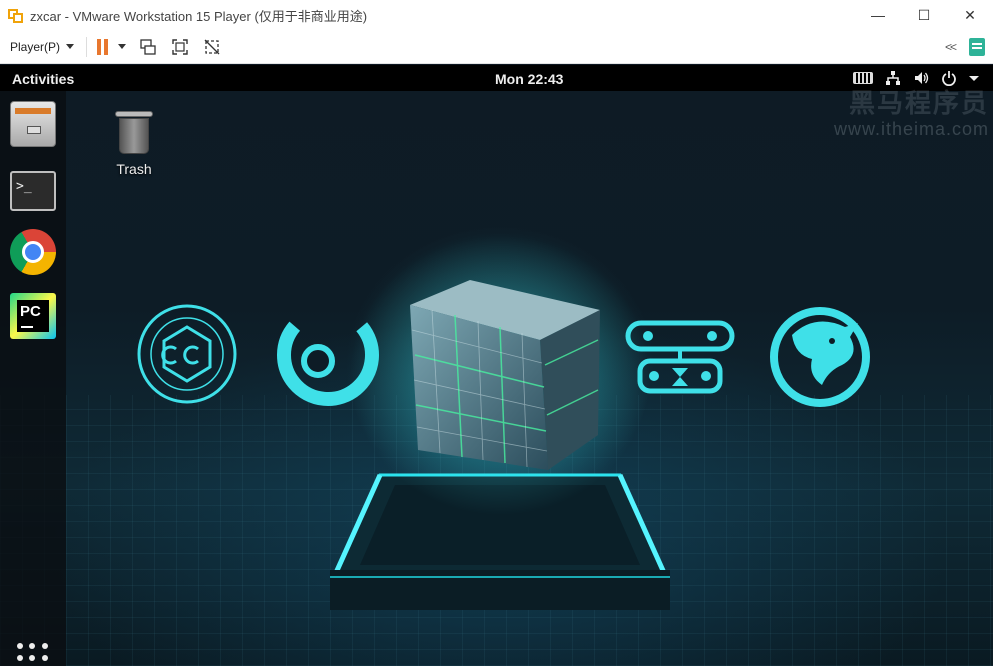 This screenshot has height=666, width=993. Describe the element at coordinates (33, 252) in the screenshot. I see `chrome-icon` at that location.